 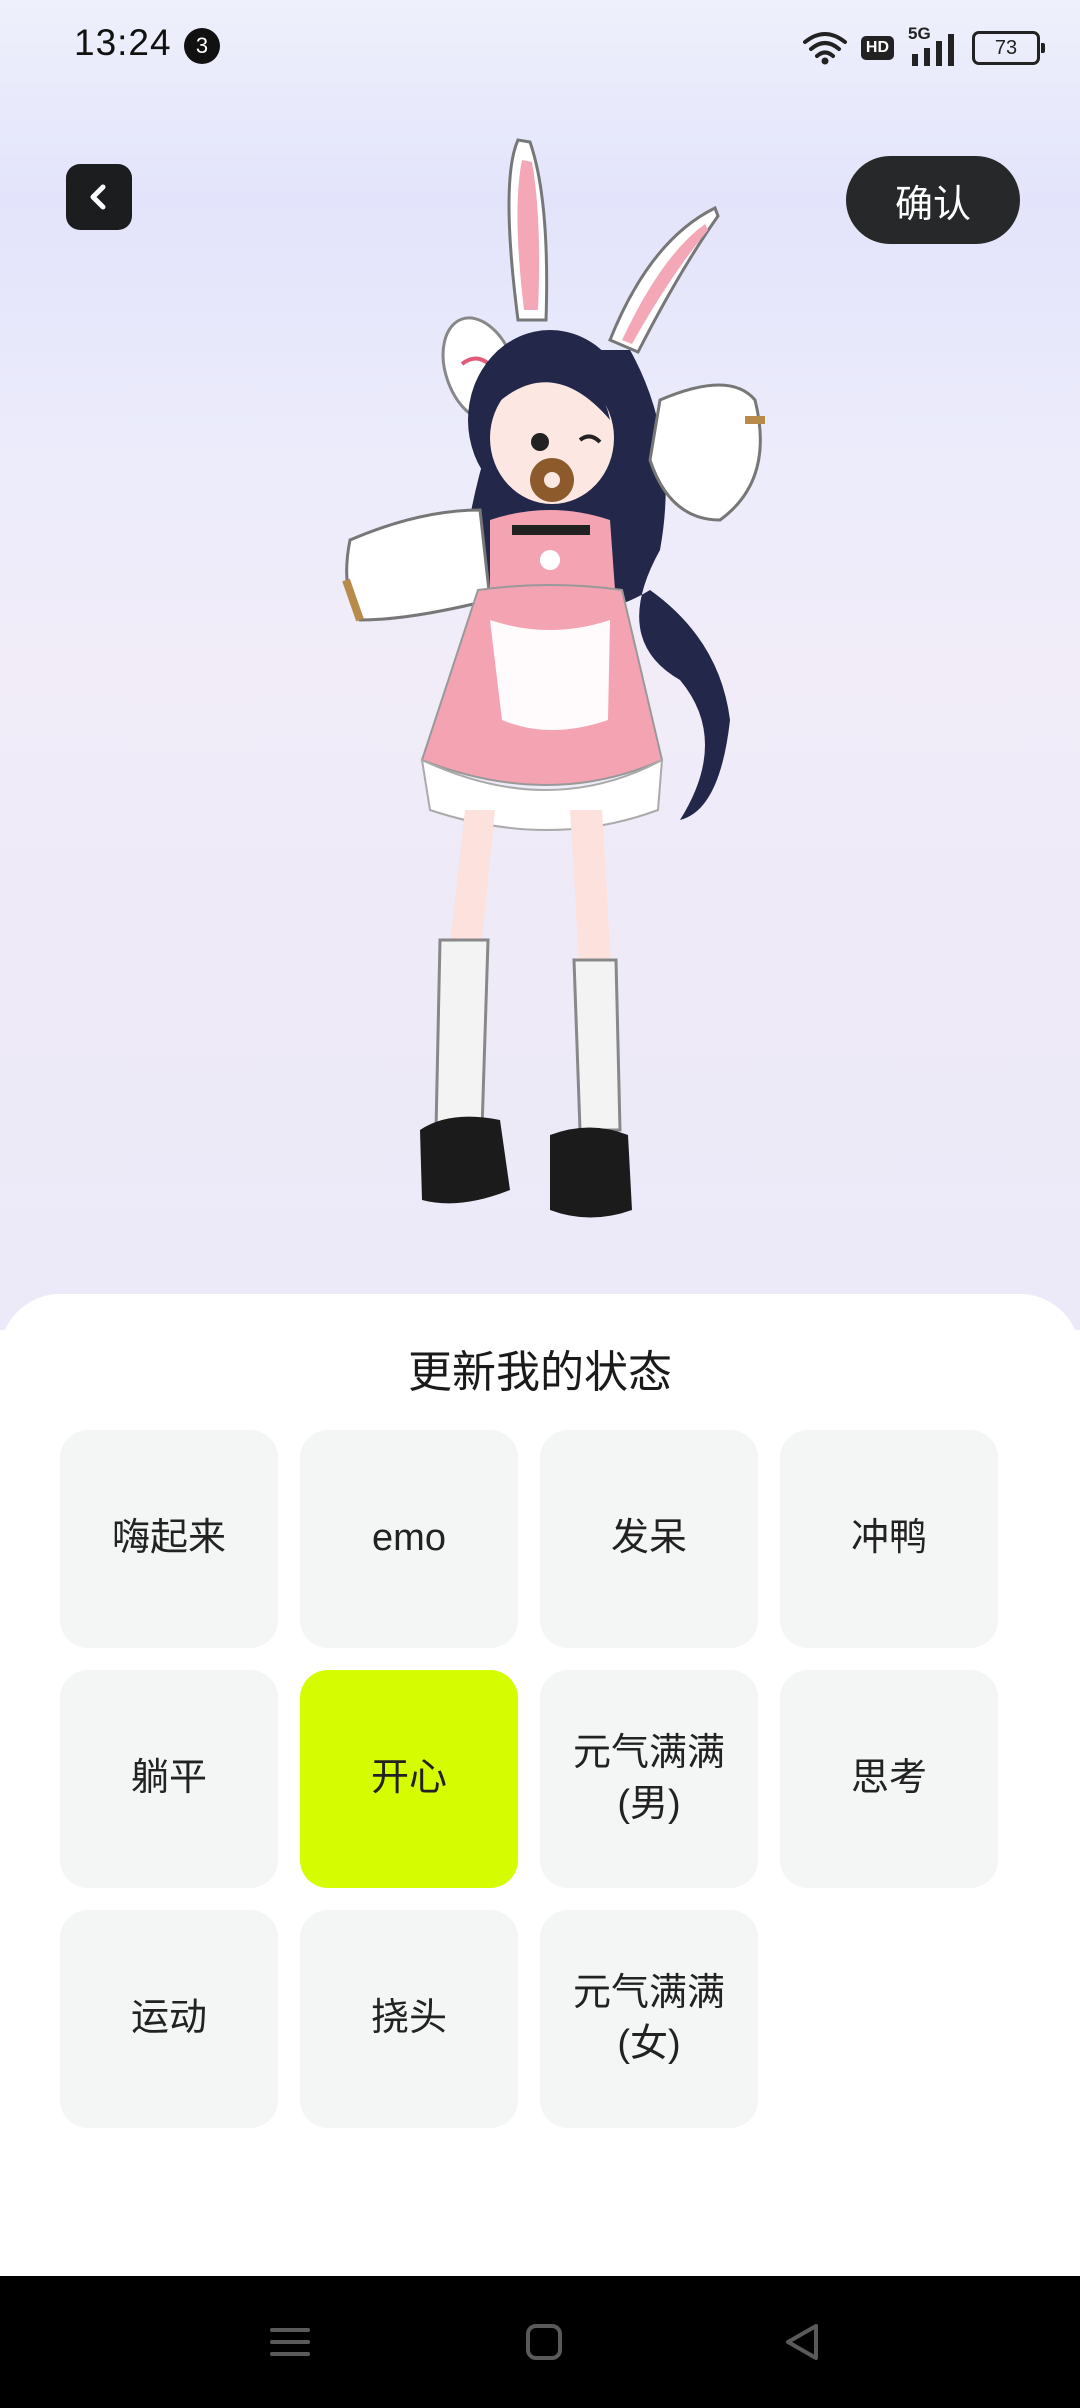 What do you see at coordinates (933, 46) in the screenshot?
I see `signal-icon: 5G` at bounding box center [933, 46].